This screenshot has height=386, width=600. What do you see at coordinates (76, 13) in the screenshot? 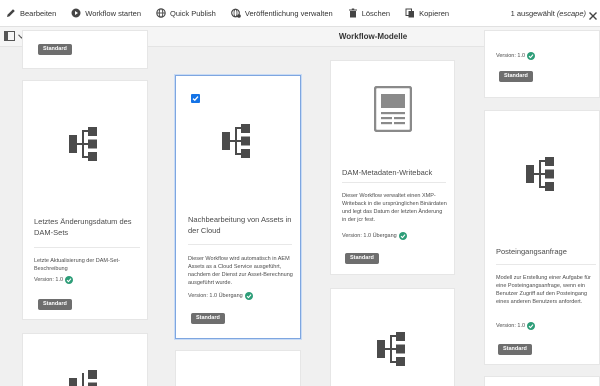
I see `play-circle-icon` at bounding box center [76, 13].